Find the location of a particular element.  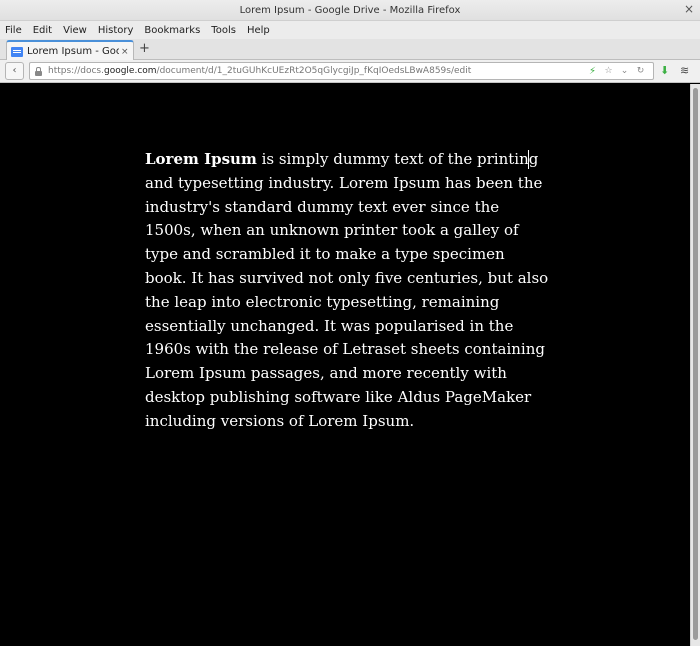

download-icon: ⬇ is located at coordinates (664, 70).